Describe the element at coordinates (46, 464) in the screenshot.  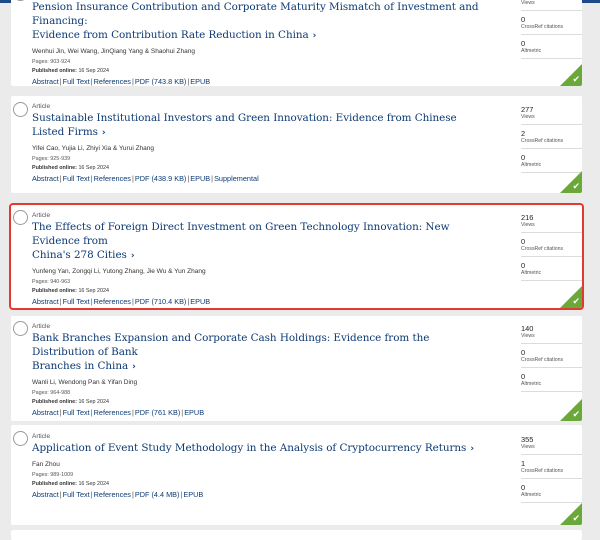
I see `article-authors: Fan Zhou` at that location.